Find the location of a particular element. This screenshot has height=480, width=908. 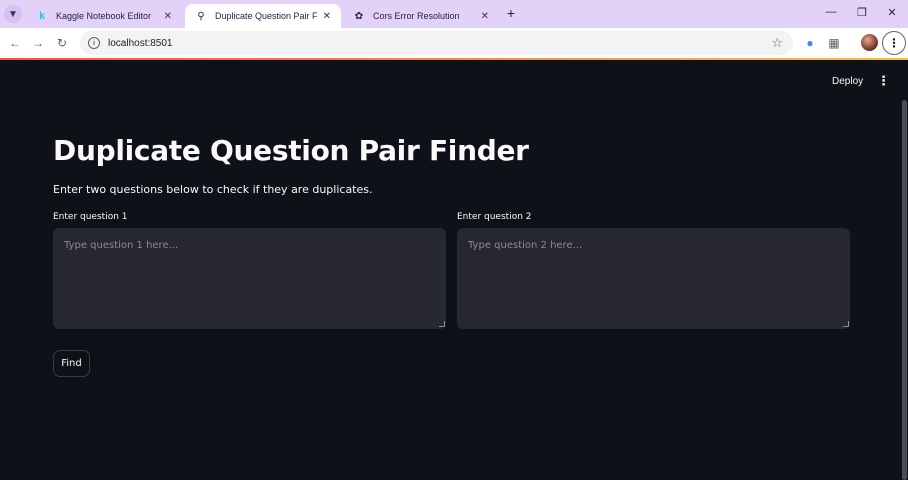

extensions-puzzle-icon: ▦ is located at coordinates (834, 43).